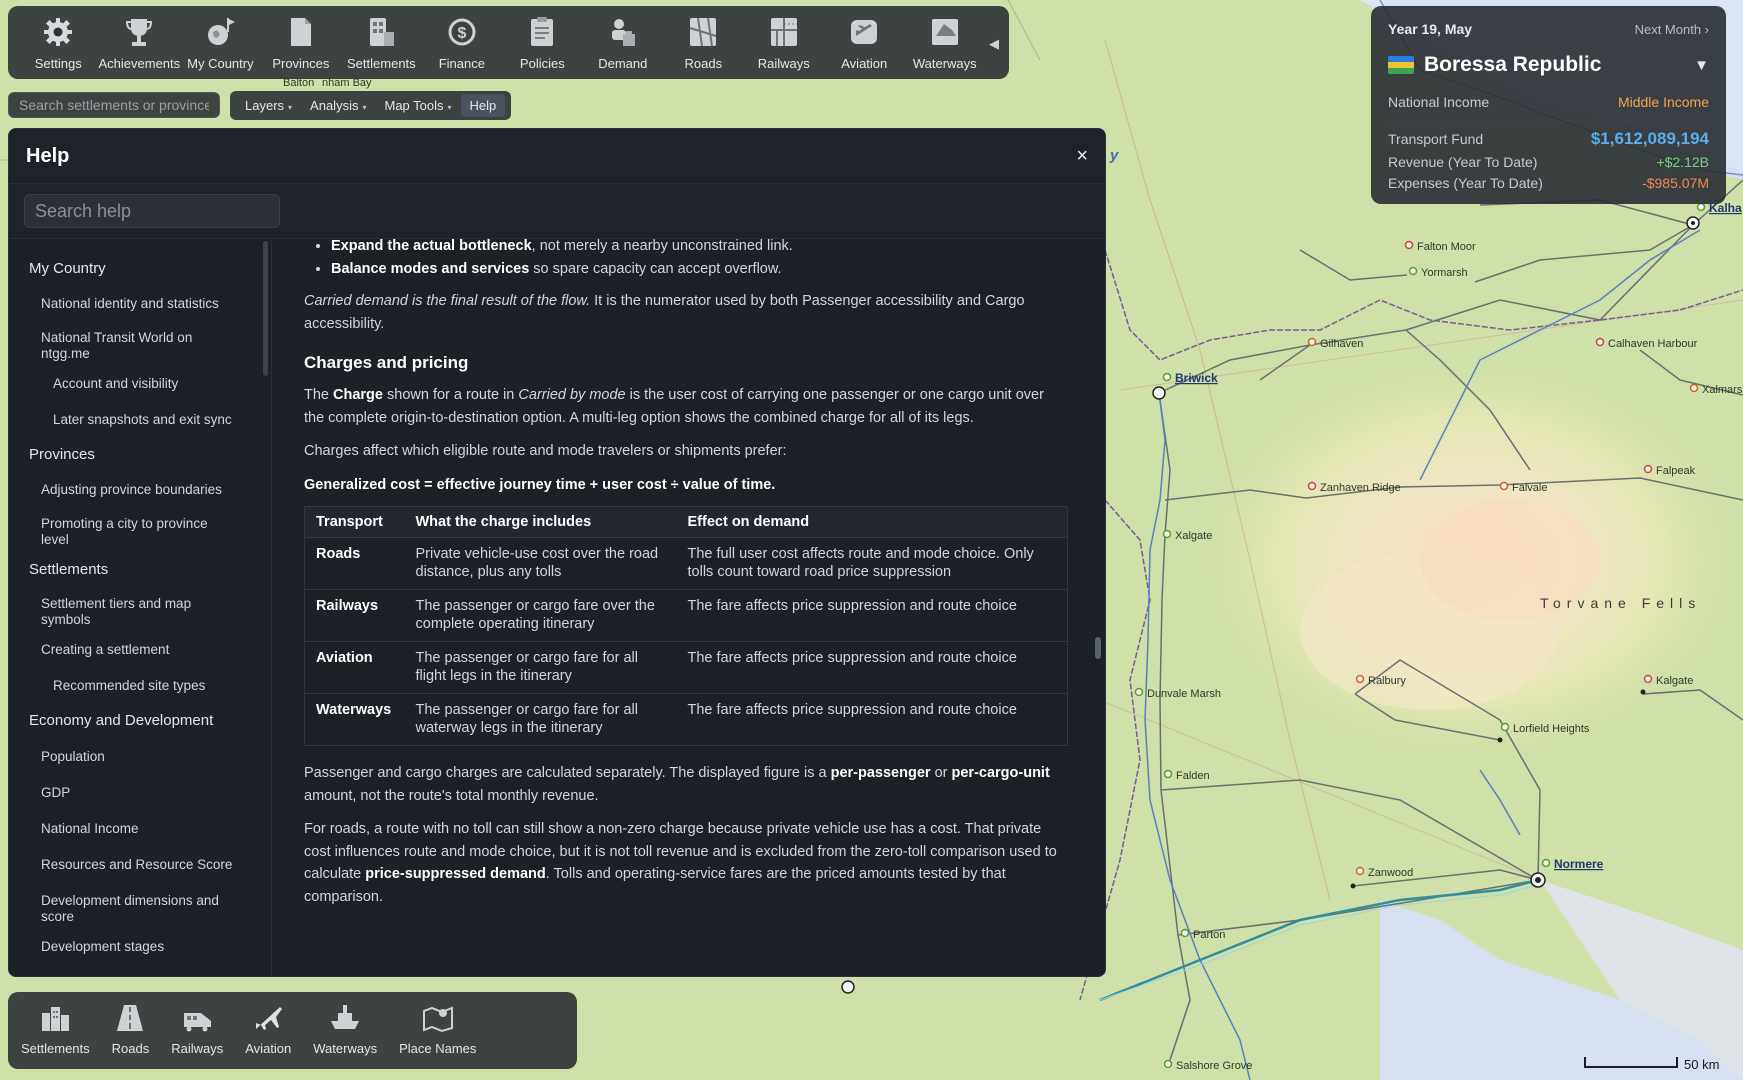 The width and height of the screenshot is (1743, 1080). Describe the element at coordinates (1446, 247) in the screenshot. I see `svg-text: Falton Moor` at that location.